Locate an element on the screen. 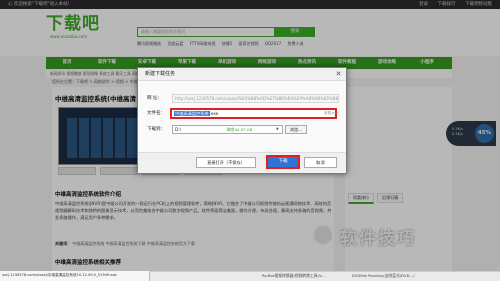 The height and width of the screenshot is (281, 500). filename-extension: .exe is located at coordinates (214, 113).